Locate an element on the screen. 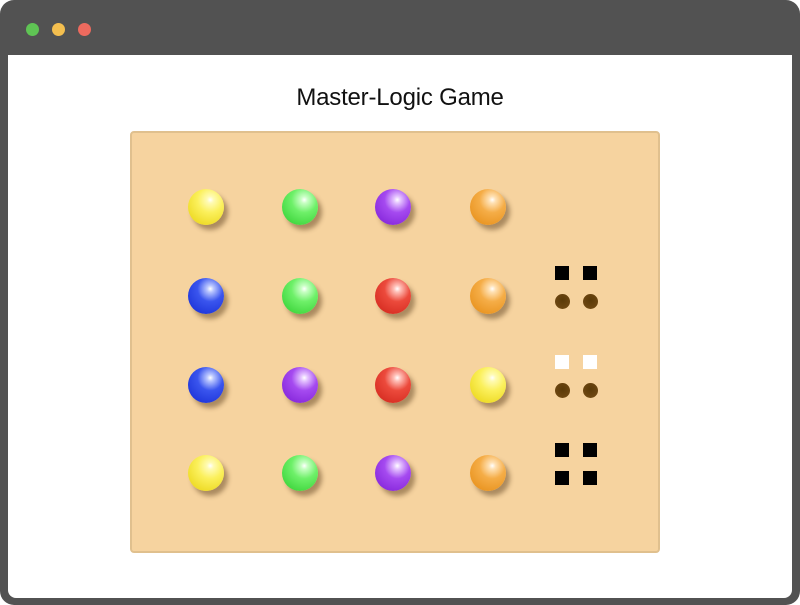  zoom-button is located at coordinates (32, 29).